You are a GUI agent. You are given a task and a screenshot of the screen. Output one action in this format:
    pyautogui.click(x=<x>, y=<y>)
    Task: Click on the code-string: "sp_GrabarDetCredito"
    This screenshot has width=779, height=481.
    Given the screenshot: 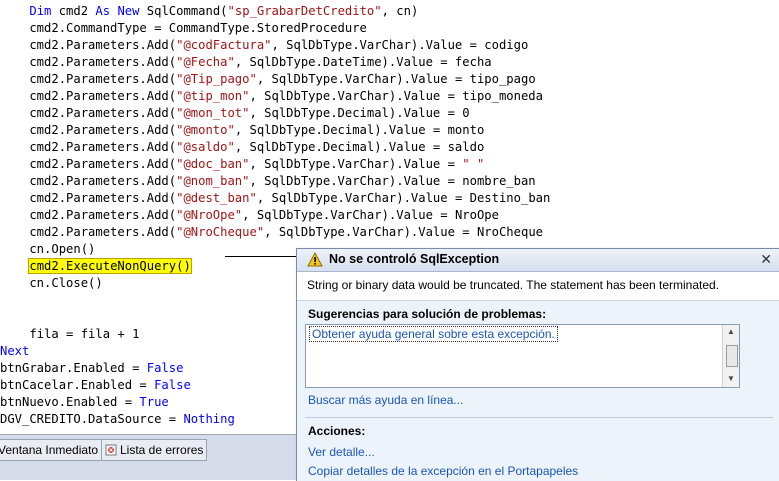 What is the action you would take?
    pyautogui.click(x=304, y=11)
    